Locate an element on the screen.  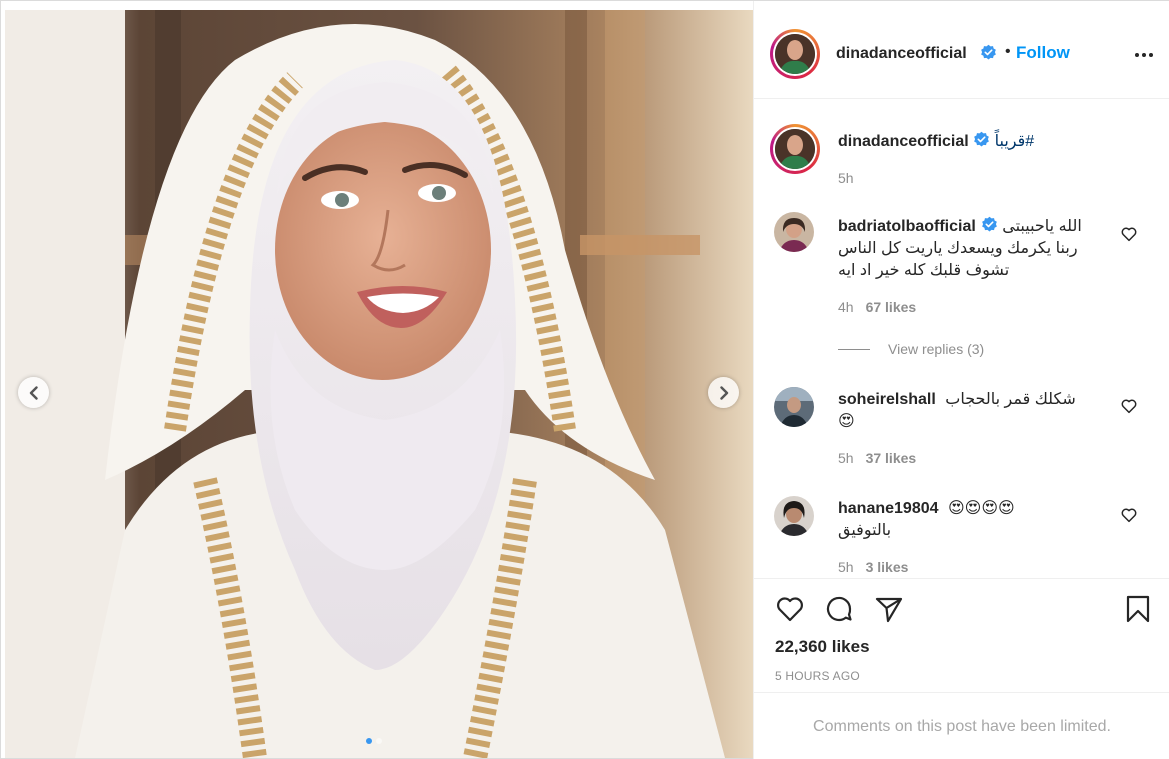
bookmark-icon is located at coordinates (1138, 609).